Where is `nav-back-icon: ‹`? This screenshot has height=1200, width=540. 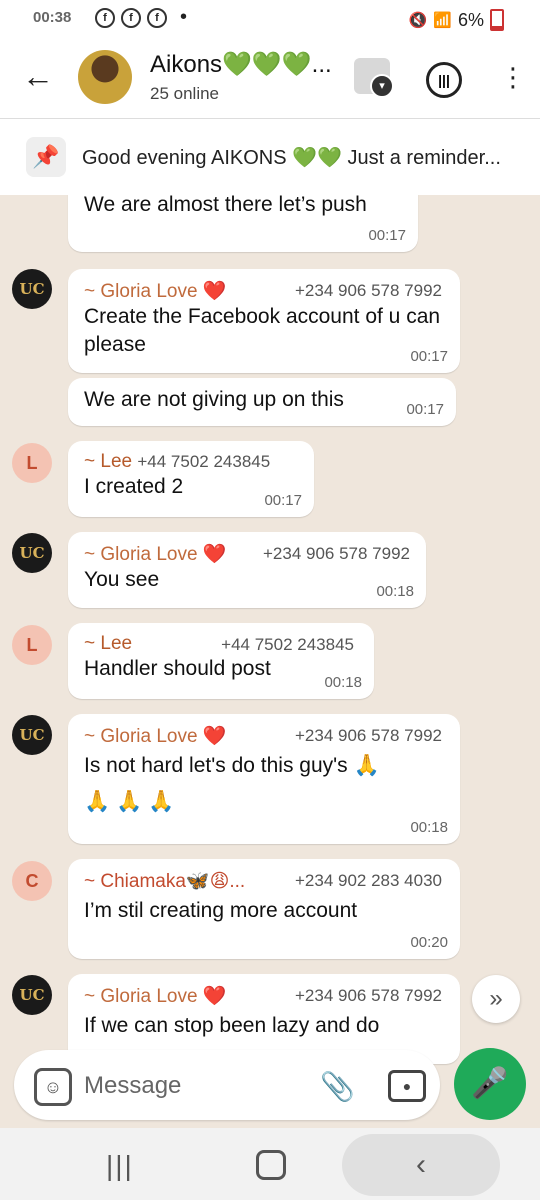 nav-back-icon: ‹ is located at coordinates (421, 1165).